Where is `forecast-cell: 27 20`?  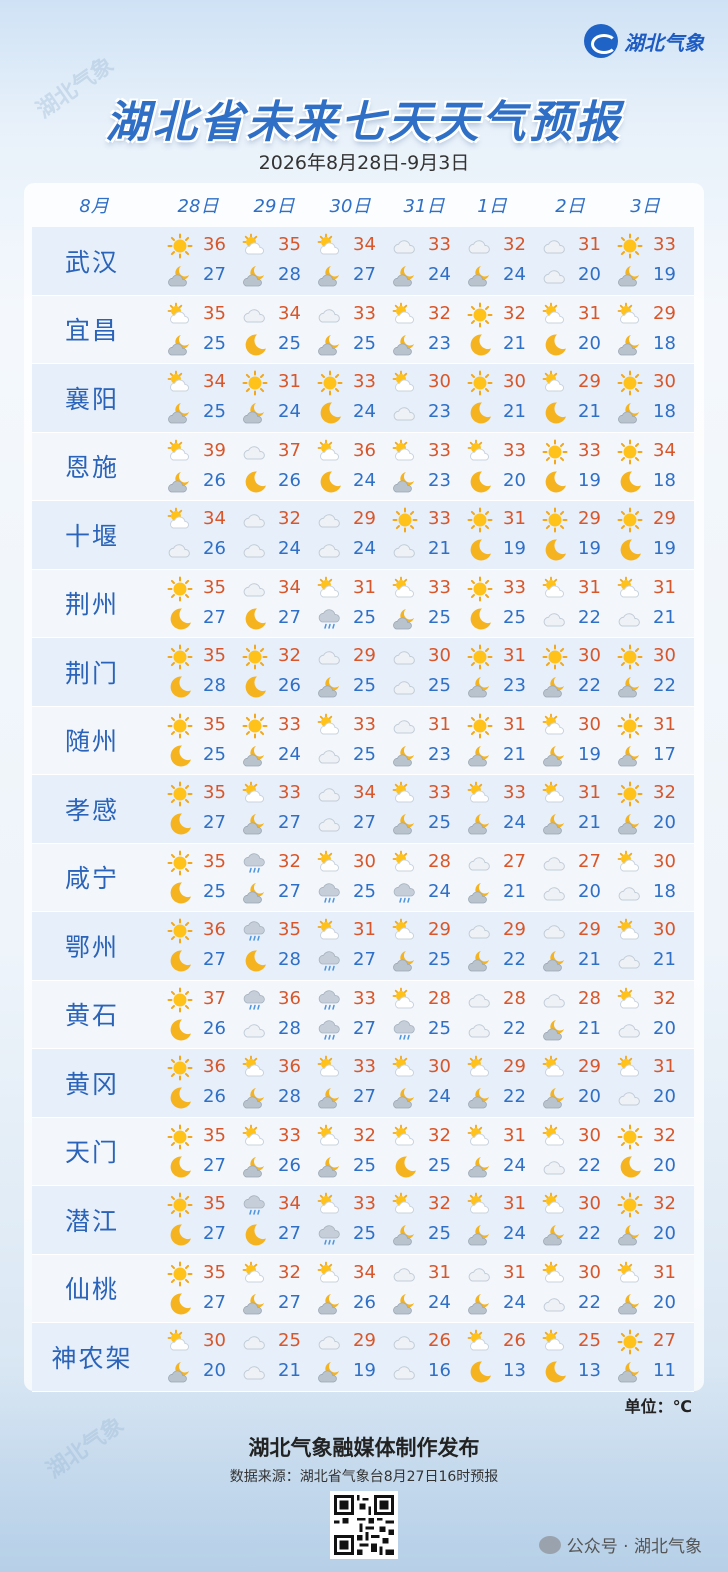
forecast-cell: 27 20 is located at coordinates (580, 878).